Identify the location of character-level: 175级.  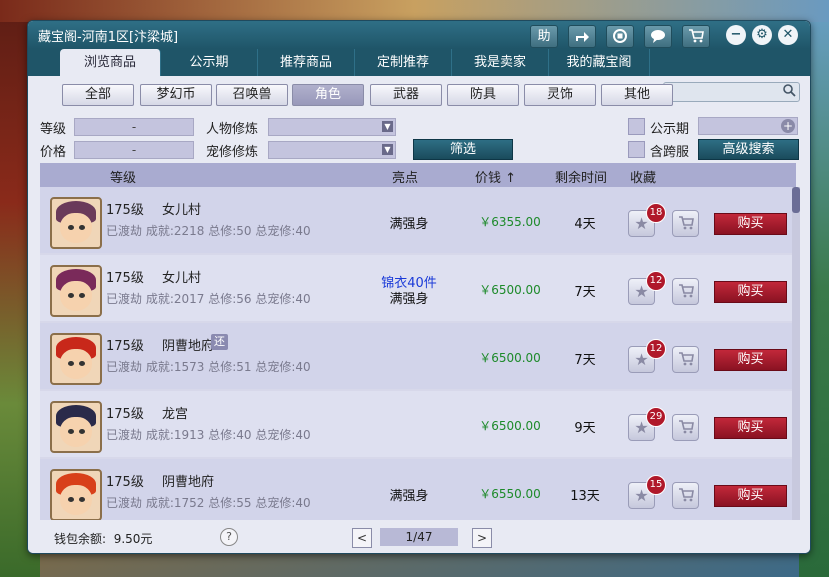
(125, 210).